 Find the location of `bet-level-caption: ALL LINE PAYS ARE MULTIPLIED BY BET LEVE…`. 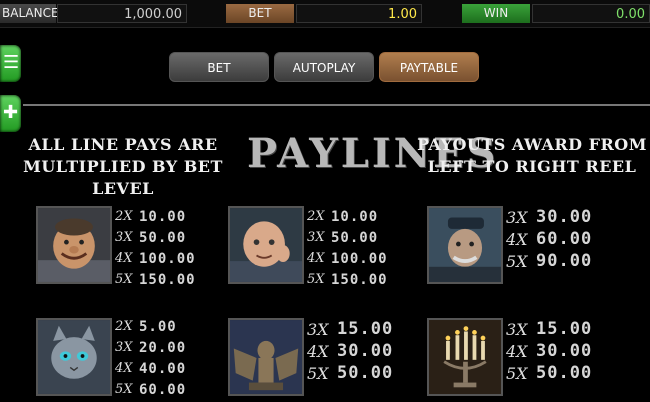

bet-level-caption: ALL LINE PAYS ARE MULTIPLIED BY BET LEVE… is located at coordinates (123, 167).